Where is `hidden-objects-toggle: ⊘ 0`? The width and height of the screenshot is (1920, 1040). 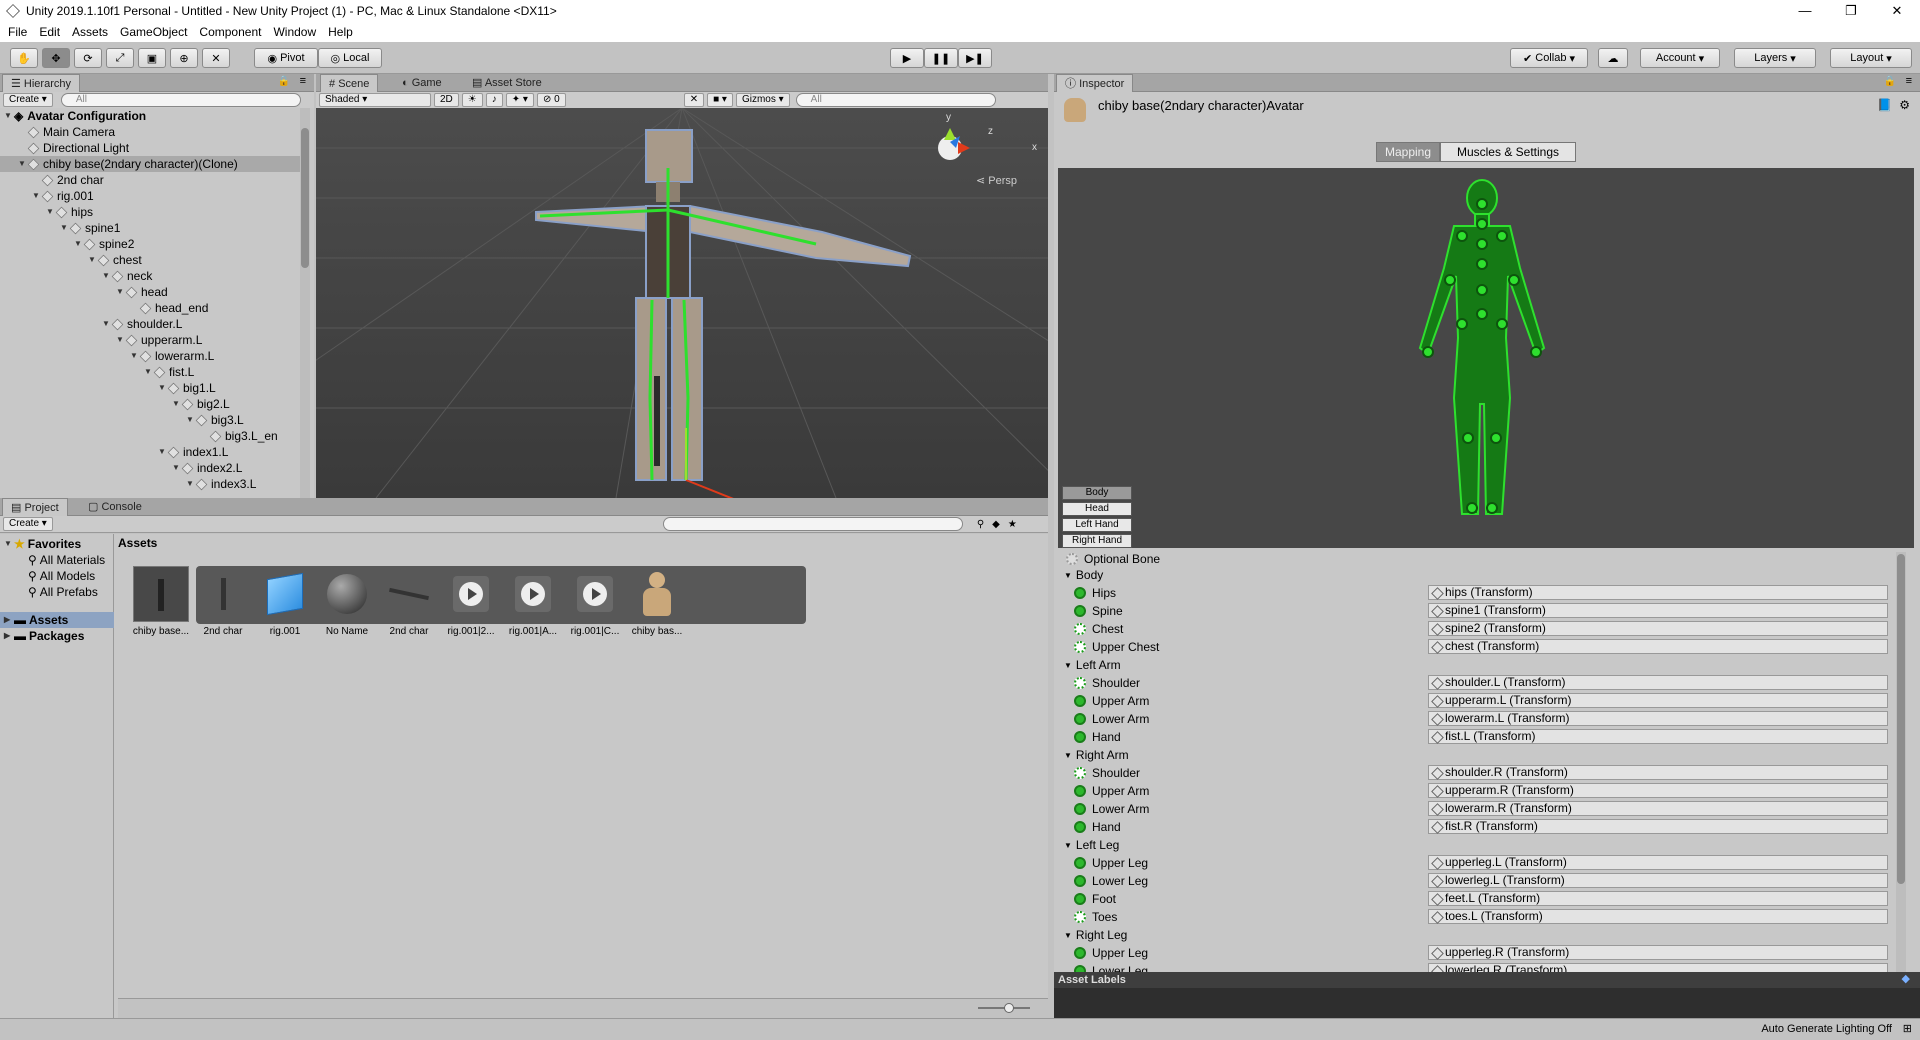 hidden-objects-toggle: ⊘ 0 is located at coordinates (551, 100).